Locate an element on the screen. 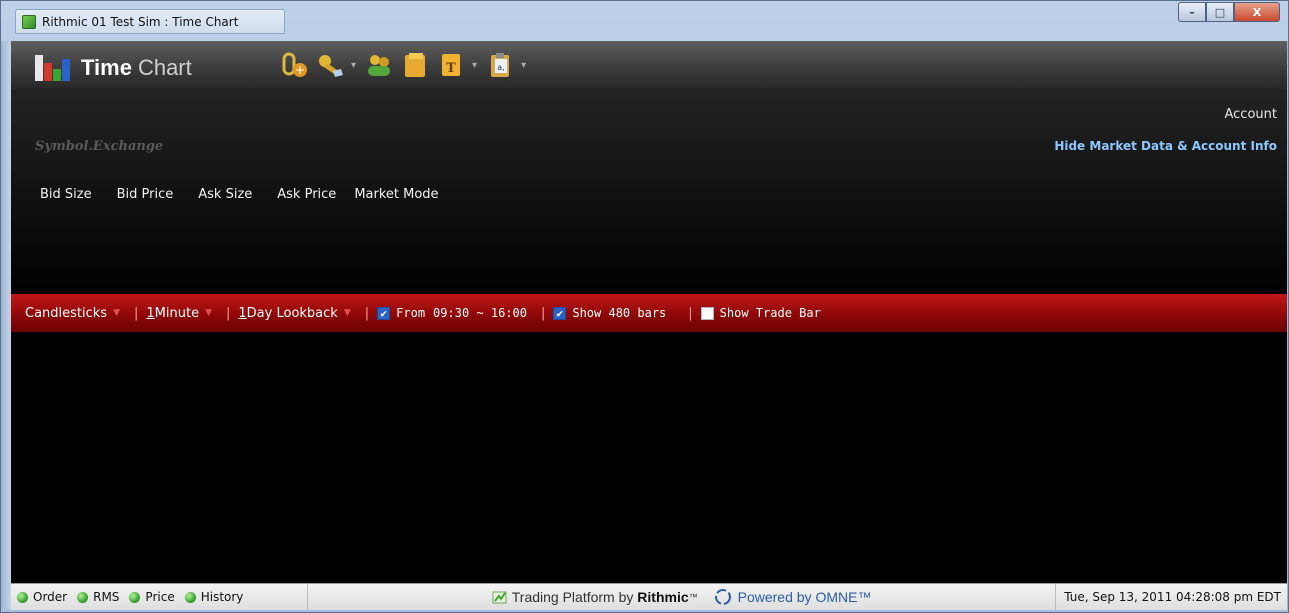 This screenshot has width=1289, height=613. powered-by-text: Powered by OMNE™ is located at coordinates (804, 597).